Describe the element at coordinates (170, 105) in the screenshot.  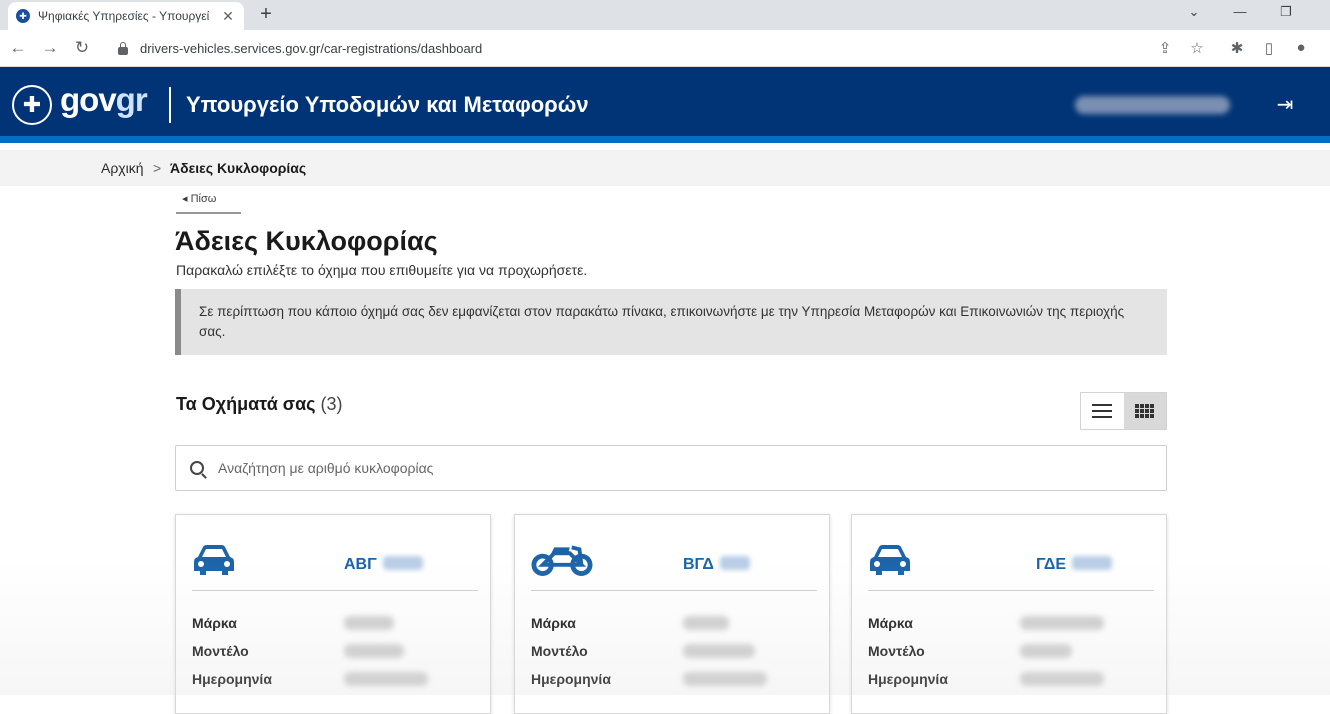
I see `header-divider` at that location.